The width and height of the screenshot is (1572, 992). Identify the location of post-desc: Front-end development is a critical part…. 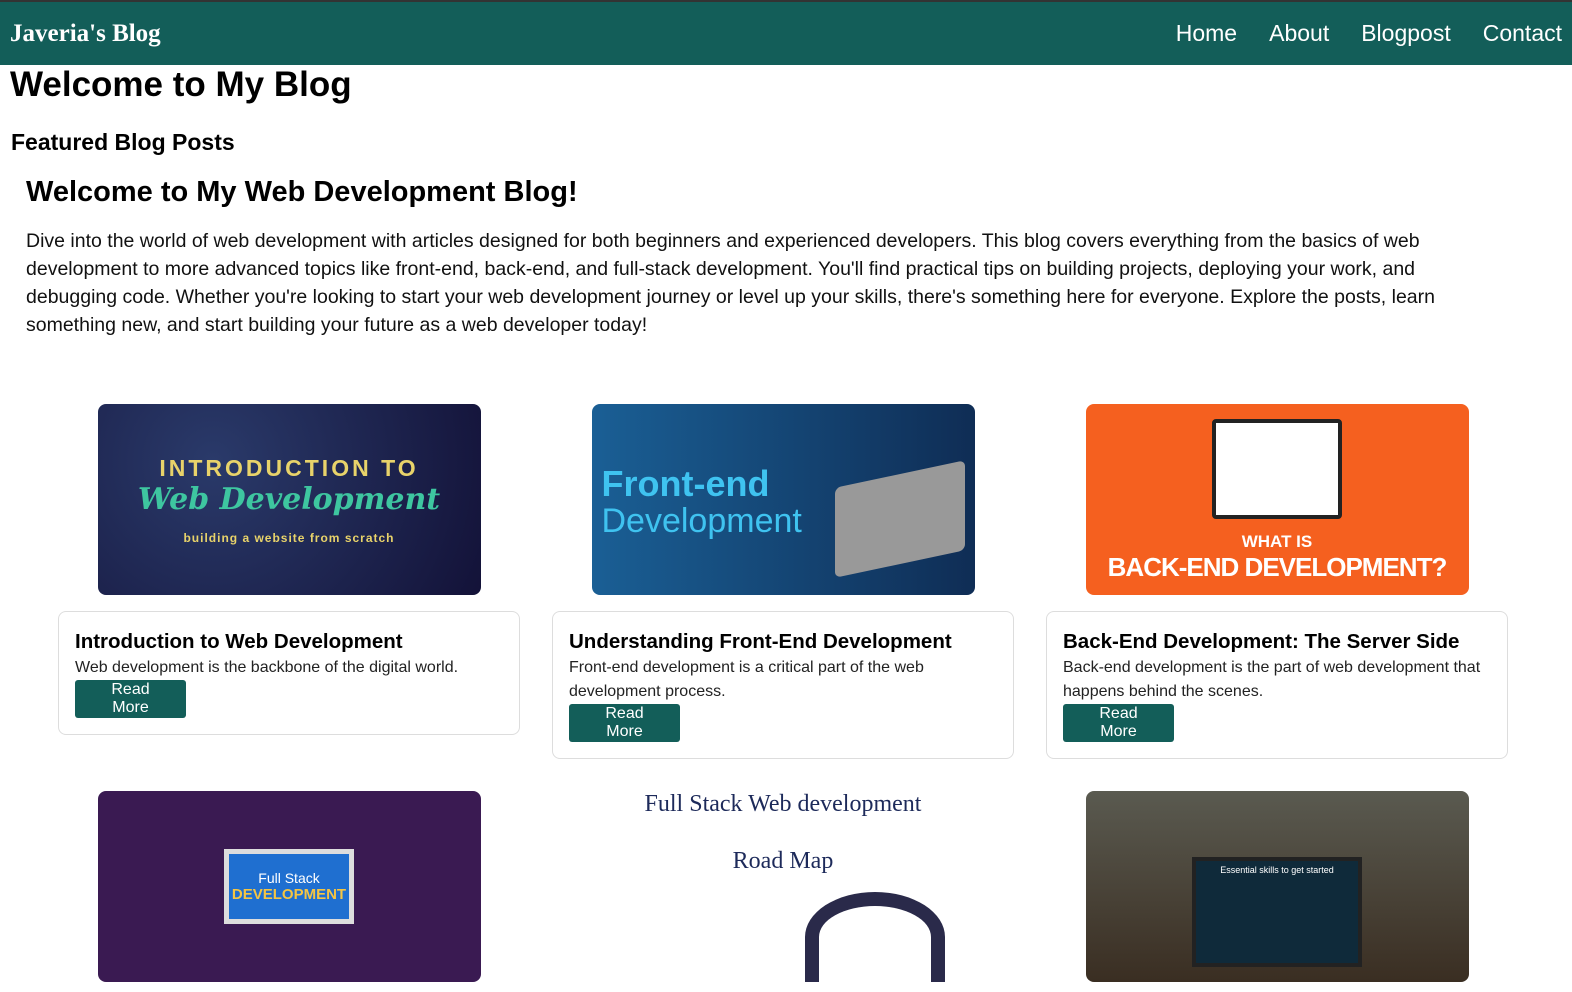
(746, 679).